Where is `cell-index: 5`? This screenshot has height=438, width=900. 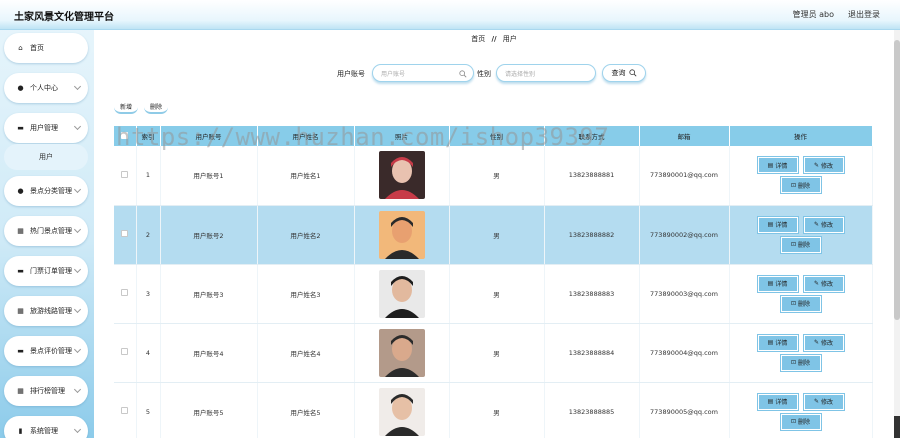 cell-index: 5 is located at coordinates (148, 410).